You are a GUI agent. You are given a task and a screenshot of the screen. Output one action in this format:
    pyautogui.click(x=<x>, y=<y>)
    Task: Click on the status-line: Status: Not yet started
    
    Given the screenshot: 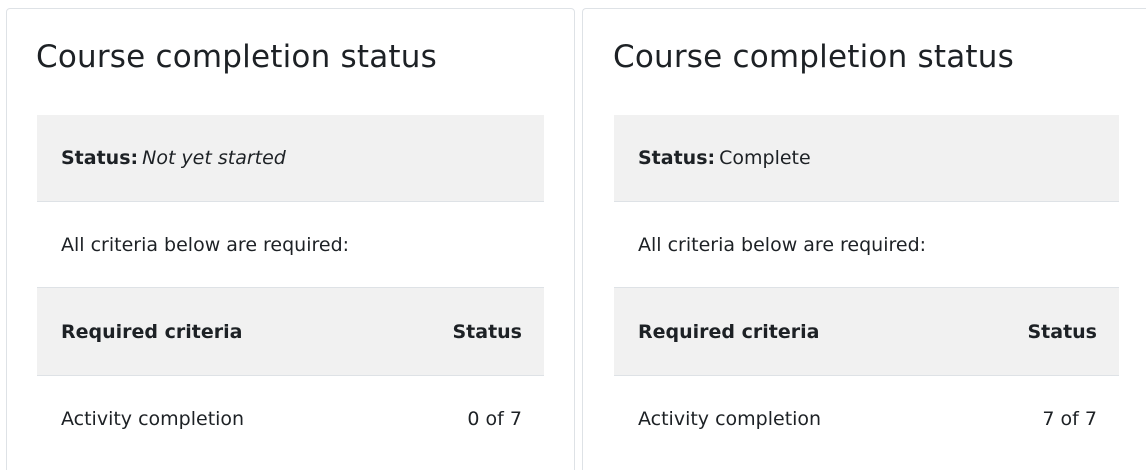 What is the action you would take?
    pyautogui.click(x=173, y=158)
    